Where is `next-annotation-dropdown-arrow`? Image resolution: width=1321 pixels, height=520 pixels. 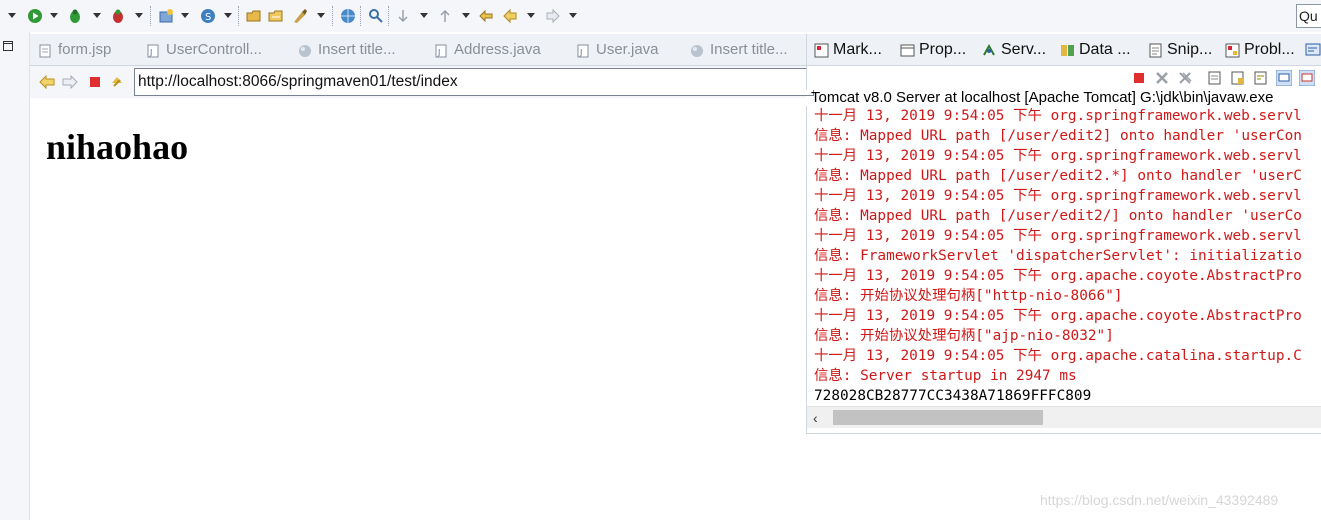 next-annotation-dropdown-arrow is located at coordinates (424, 15).